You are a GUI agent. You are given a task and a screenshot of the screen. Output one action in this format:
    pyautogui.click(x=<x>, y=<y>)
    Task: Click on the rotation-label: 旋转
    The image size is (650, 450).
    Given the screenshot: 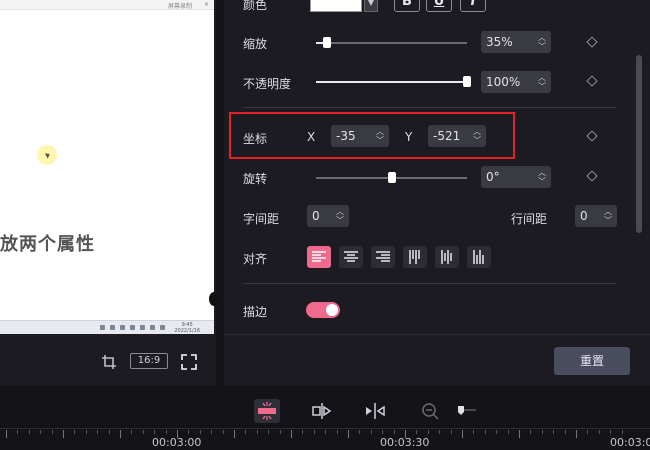 What is the action you would take?
    pyautogui.click(x=255, y=179)
    